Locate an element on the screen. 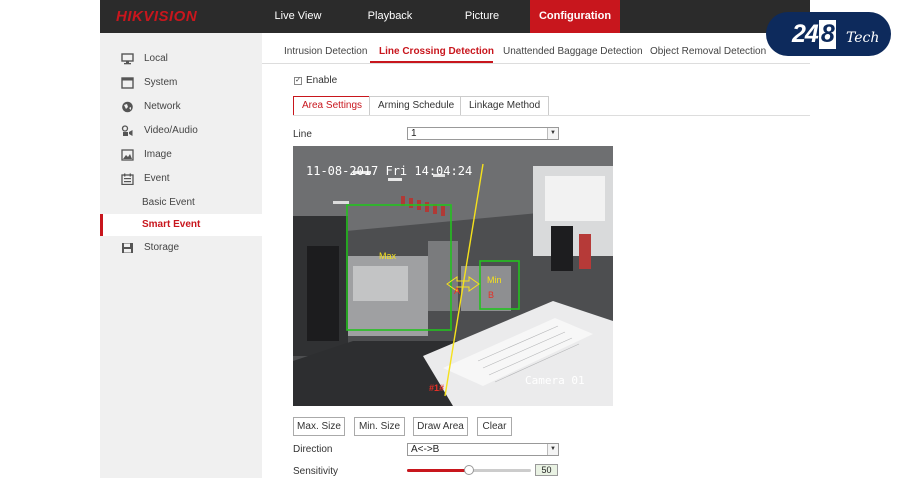 This screenshot has height=478, width=913. monitor-icon is located at coordinates (127, 59).